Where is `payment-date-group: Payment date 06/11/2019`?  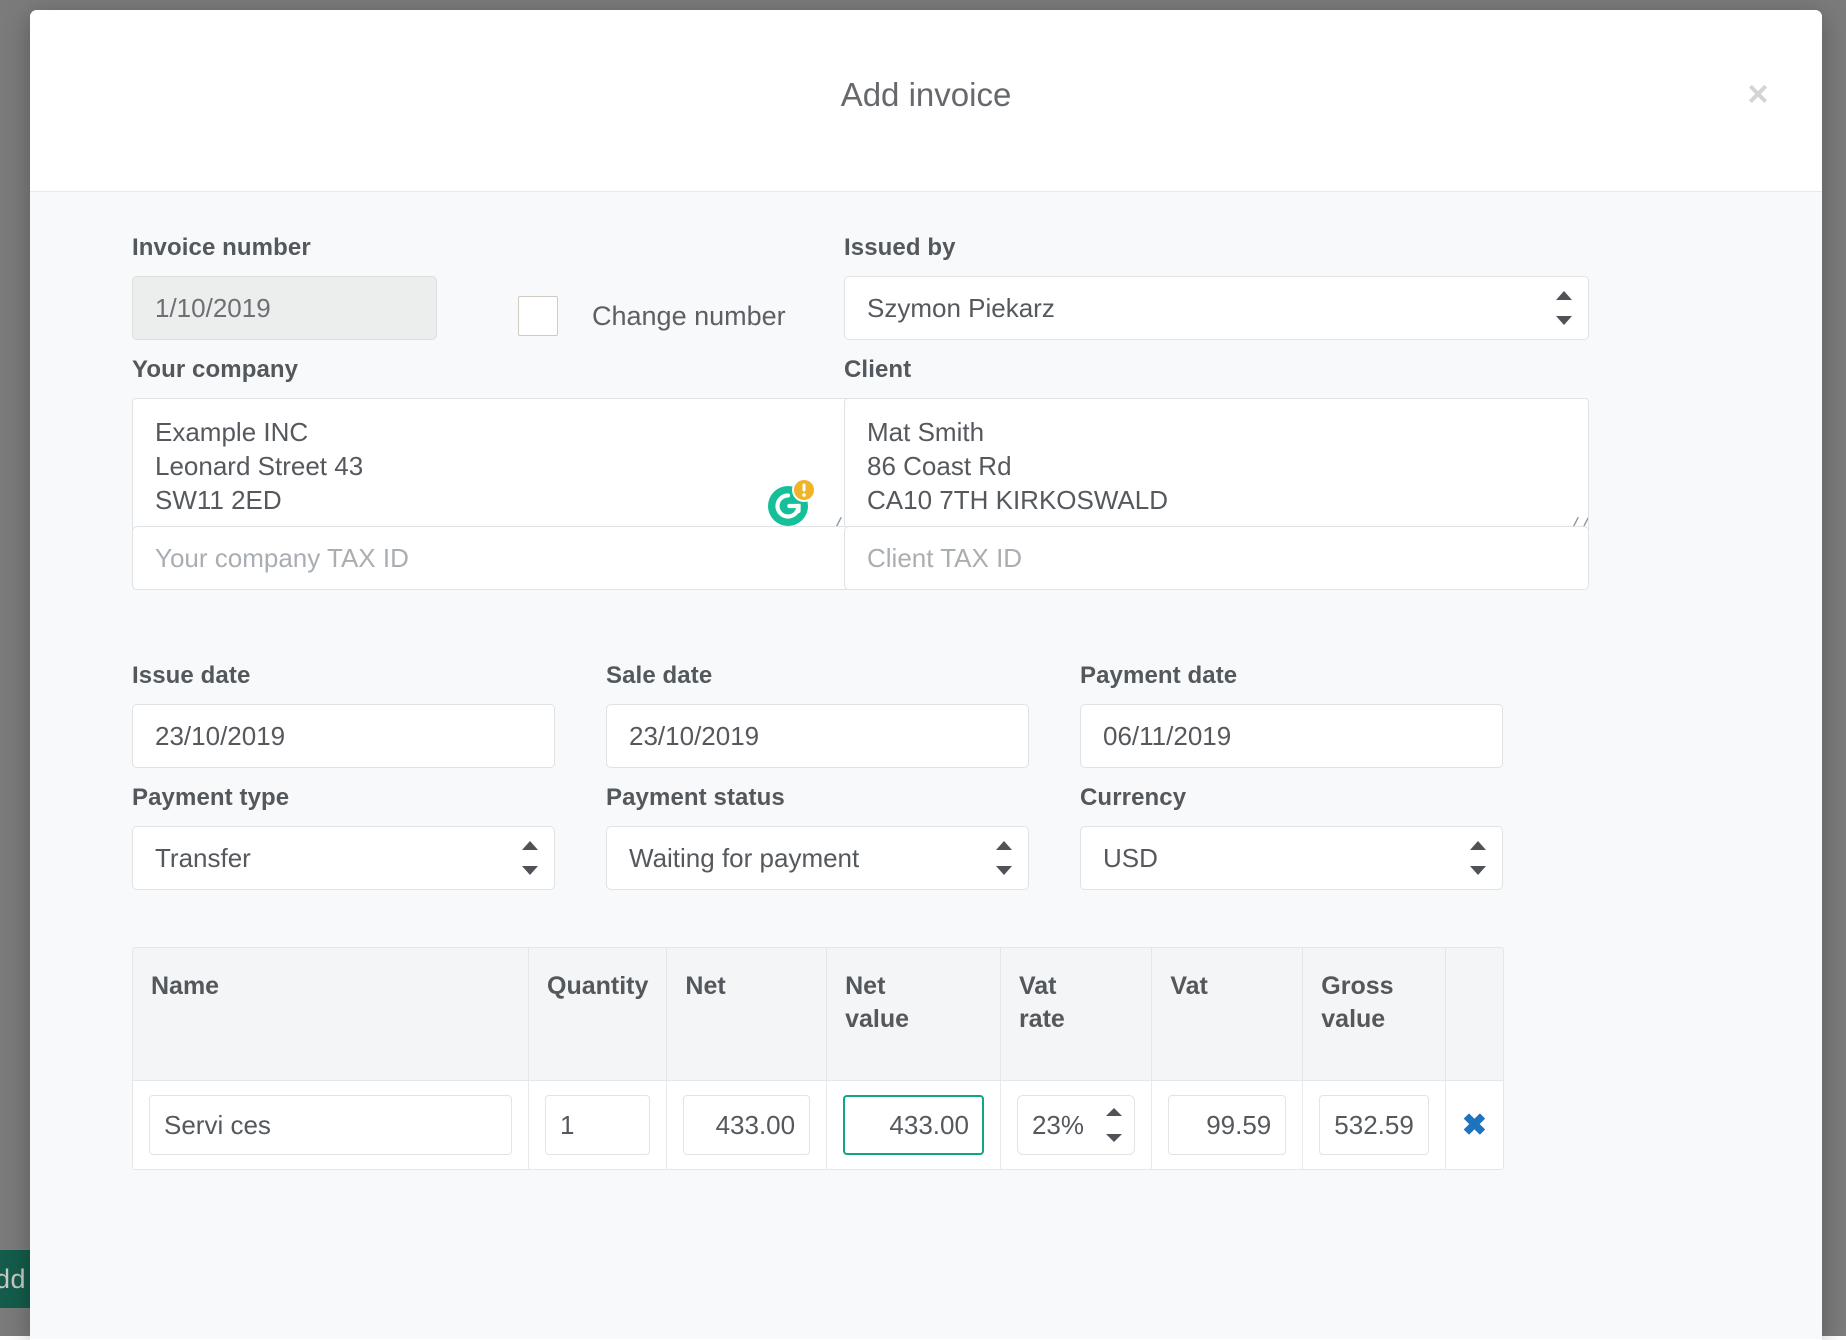
payment-date-group: Payment date 06/11/2019 is located at coordinates (1291, 715).